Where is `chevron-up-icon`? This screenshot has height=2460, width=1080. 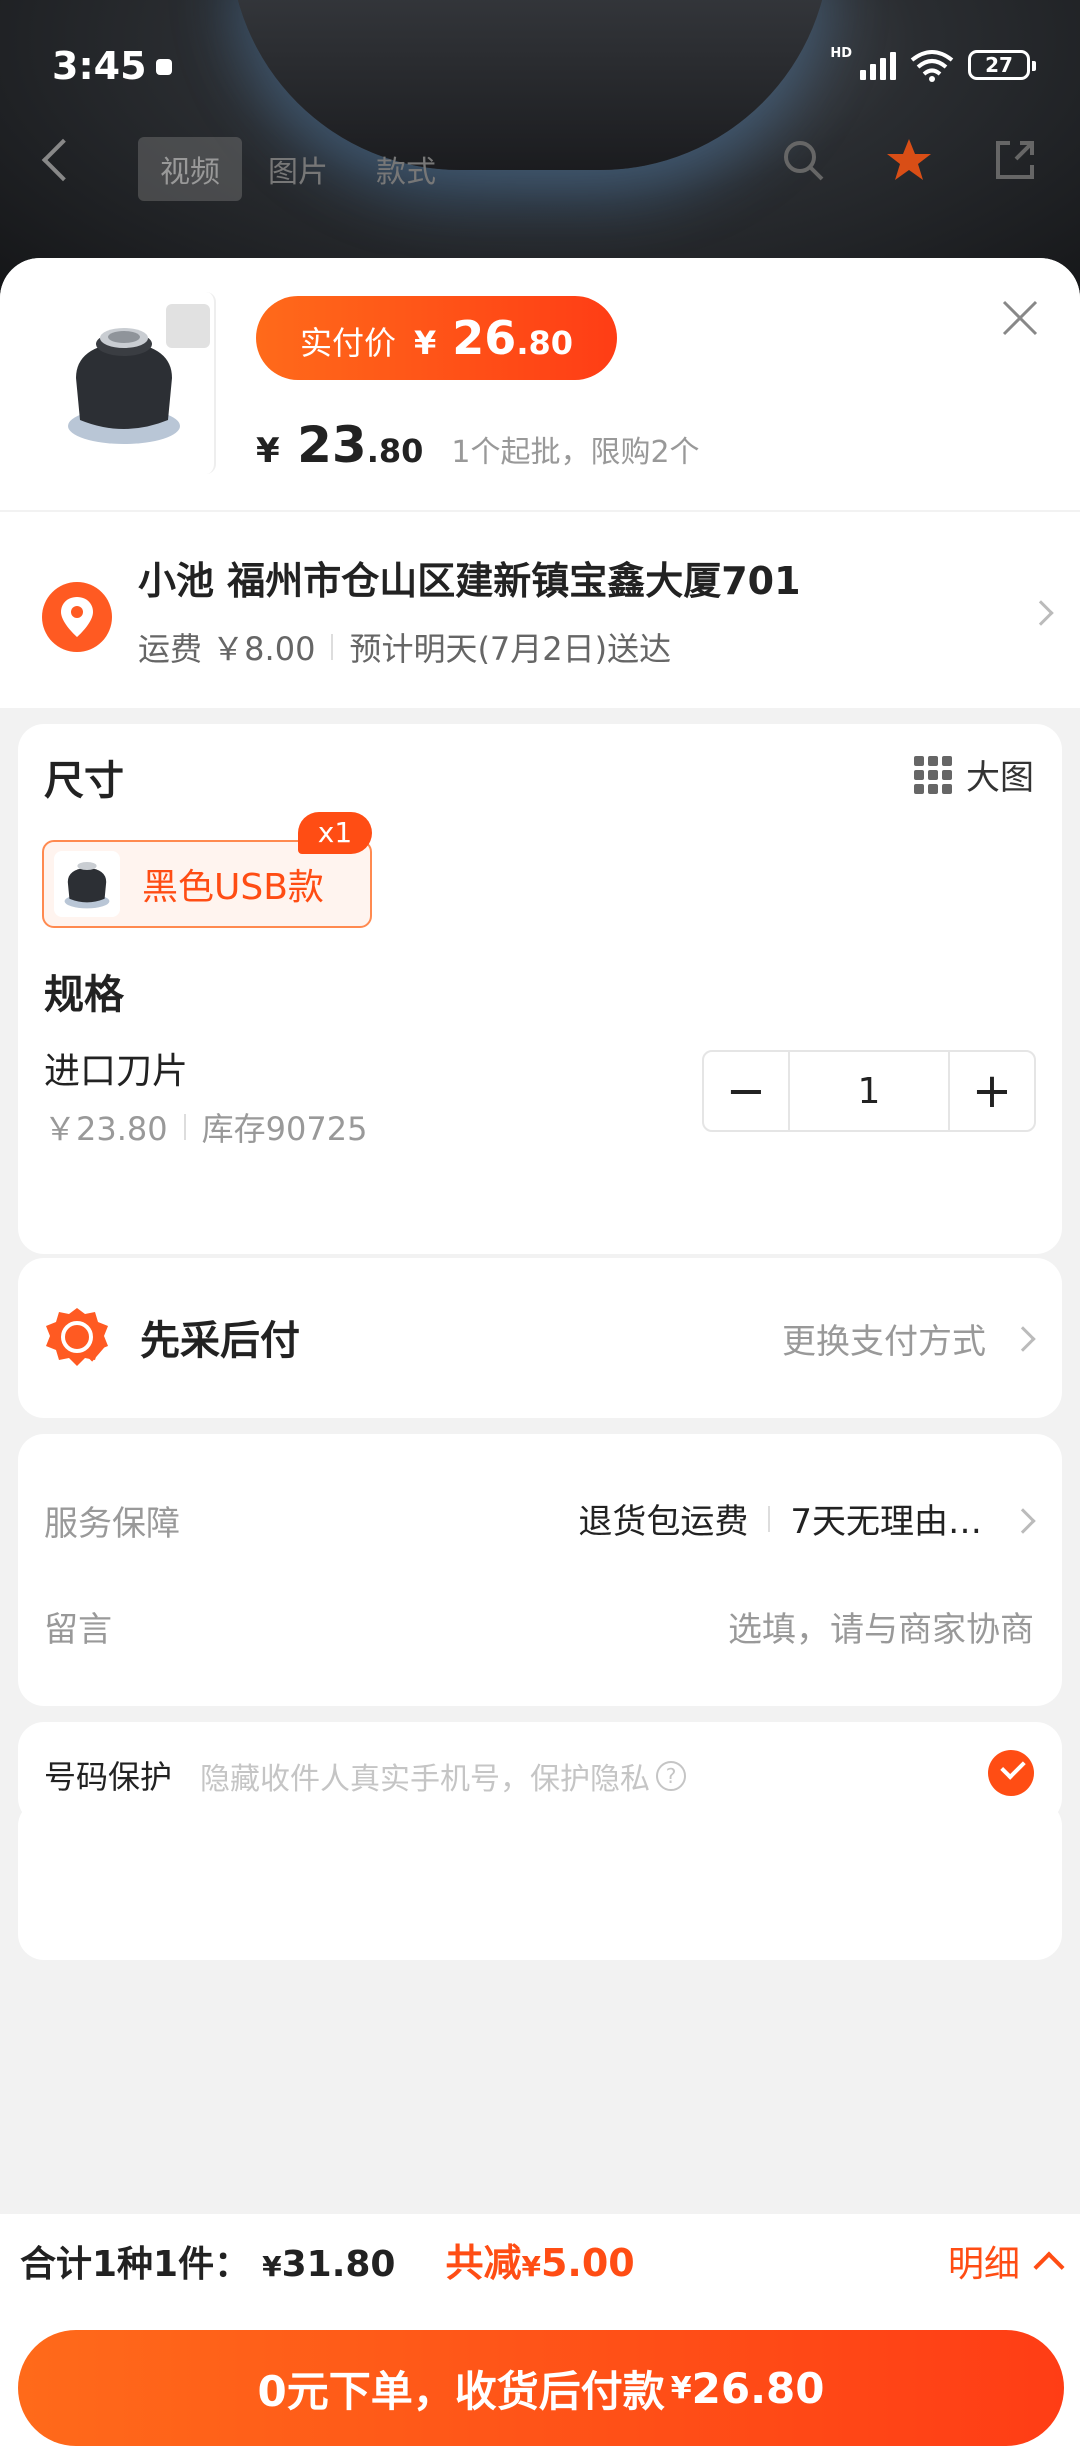 chevron-up-icon is located at coordinates (1049, 2267).